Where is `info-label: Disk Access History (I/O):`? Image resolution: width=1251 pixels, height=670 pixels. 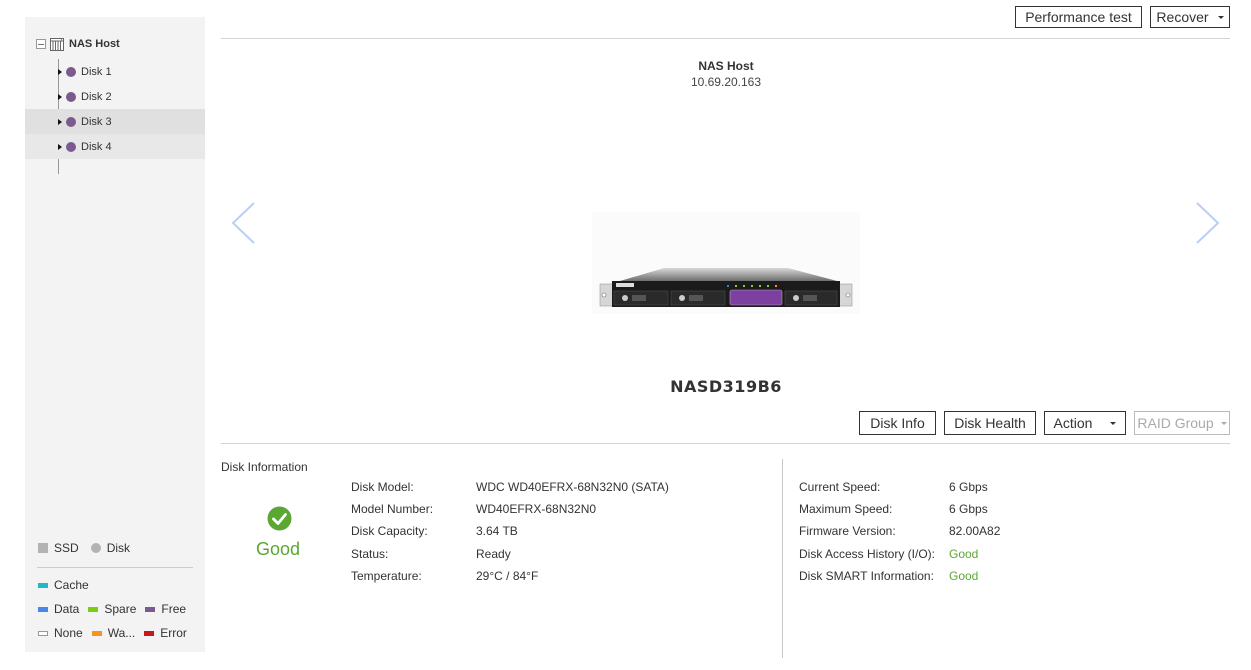 info-label: Disk Access History (I/O): is located at coordinates (867, 554).